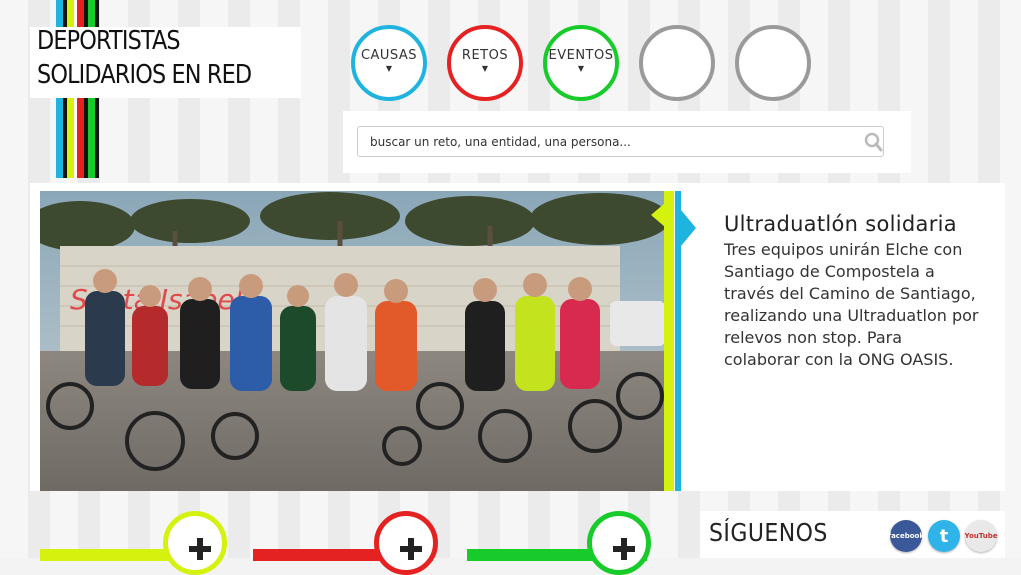 The height and width of the screenshot is (575, 1021). I want to click on add-button-green, so click(619, 543).